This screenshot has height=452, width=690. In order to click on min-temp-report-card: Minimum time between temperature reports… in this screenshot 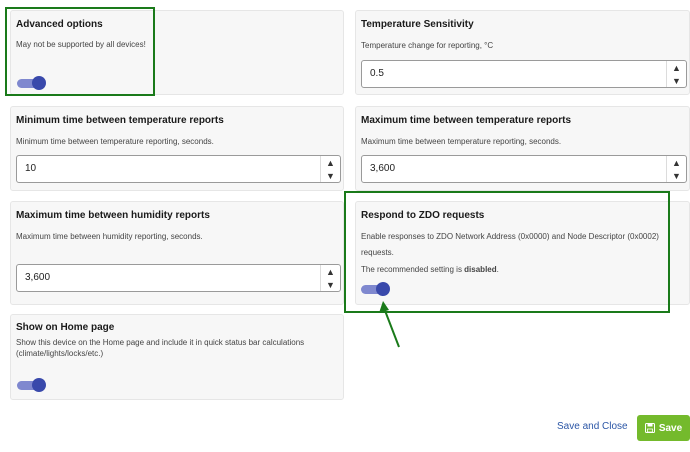, I will do `click(177, 148)`.